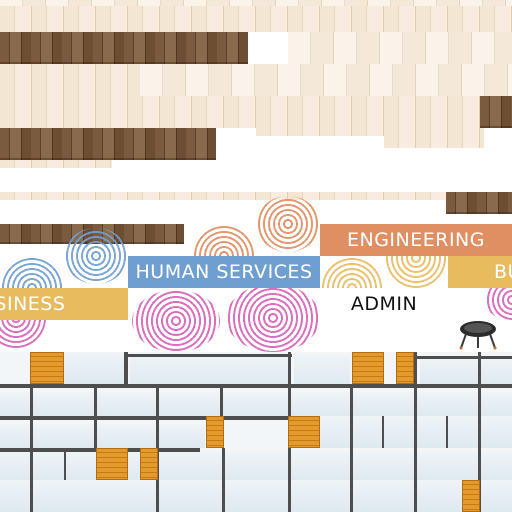  I want to click on sign-engineering: ENGINEERING, so click(416, 240).